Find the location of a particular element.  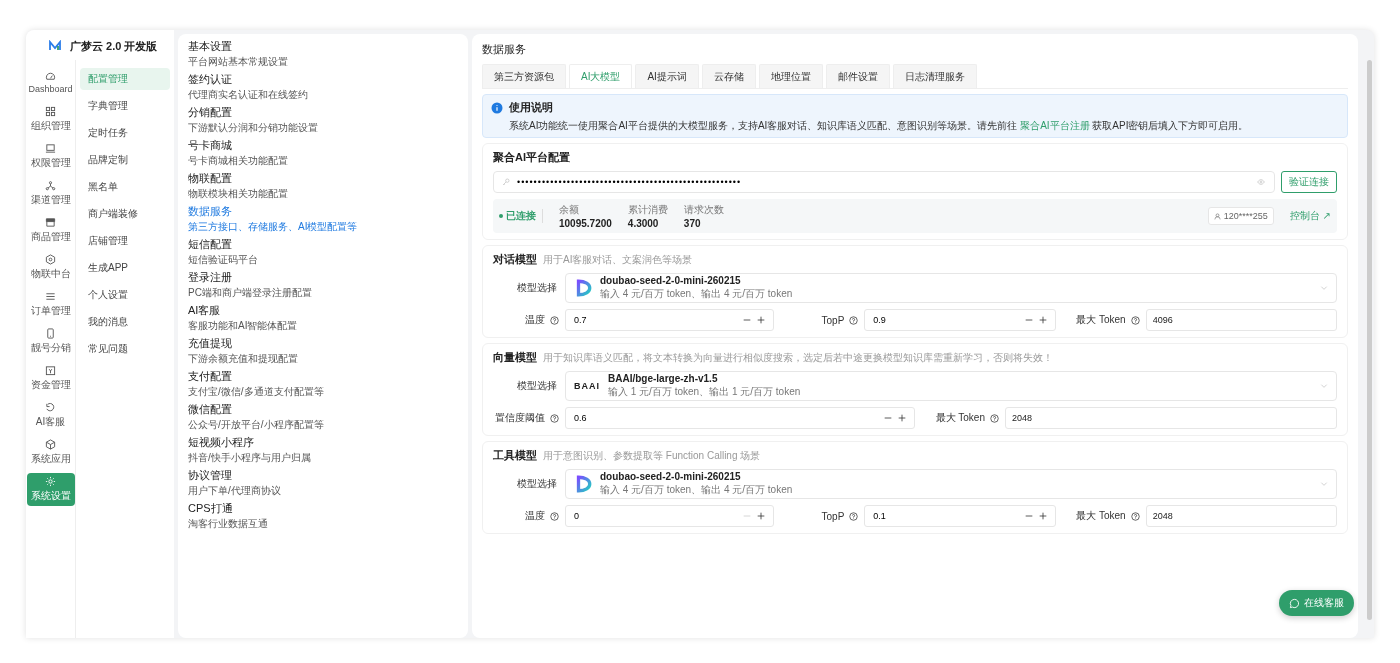

tab: 日志清理服务 is located at coordinates (934, 76).